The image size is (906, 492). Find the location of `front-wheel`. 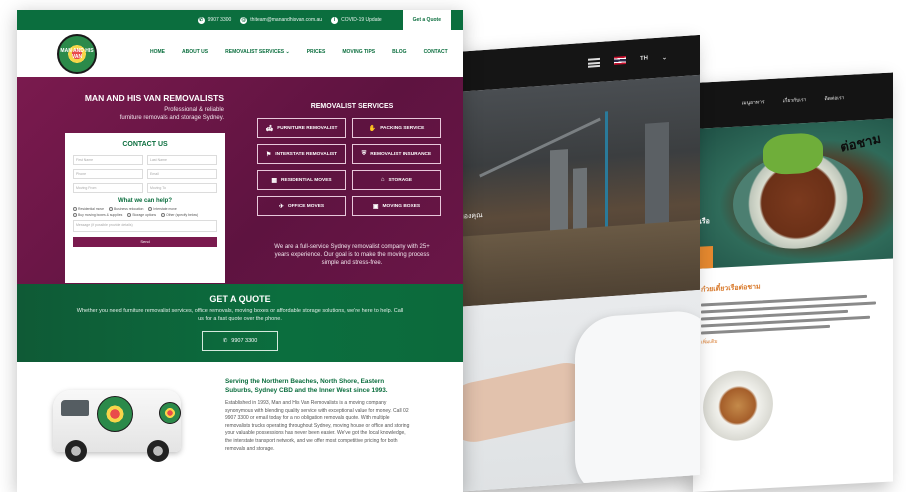

front-wheel is located at coordinates (76, 451).